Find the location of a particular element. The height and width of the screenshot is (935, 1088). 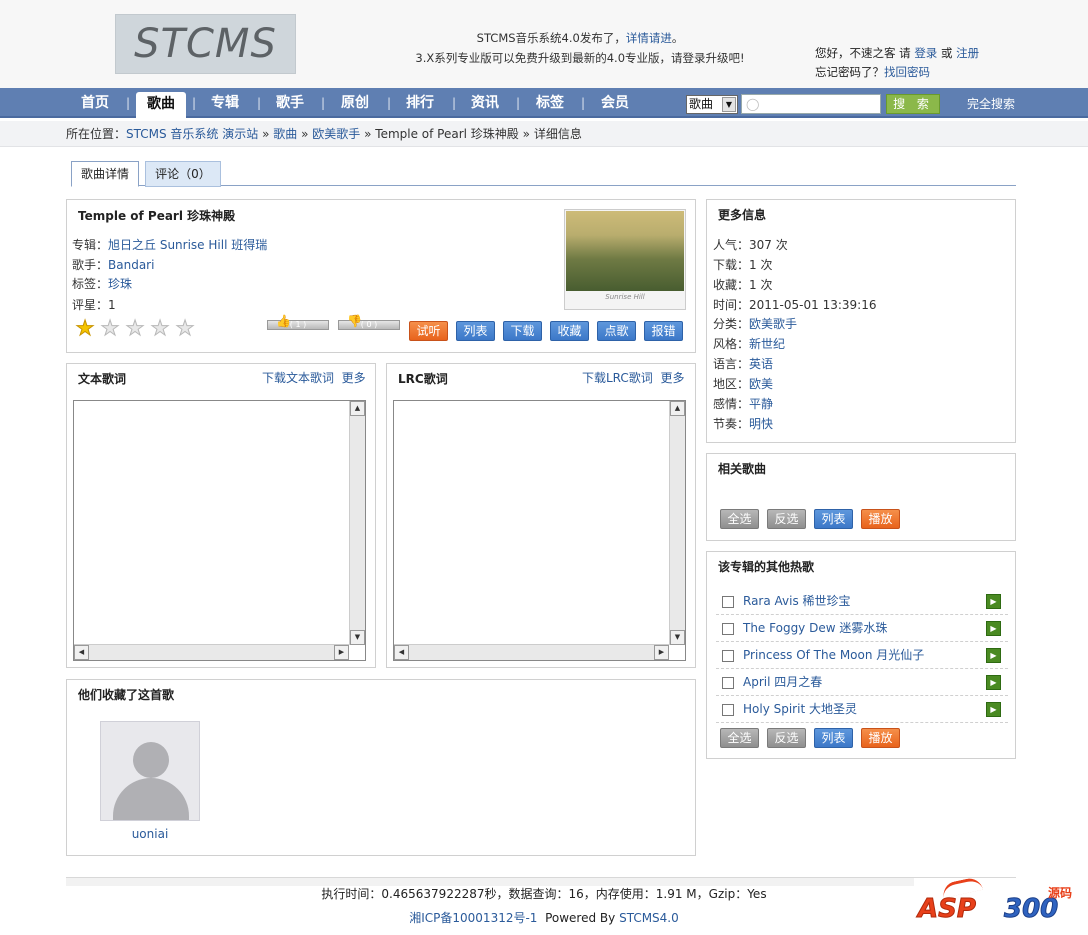

nav-item-news: 资讯 is located at coordinates (485, 103).